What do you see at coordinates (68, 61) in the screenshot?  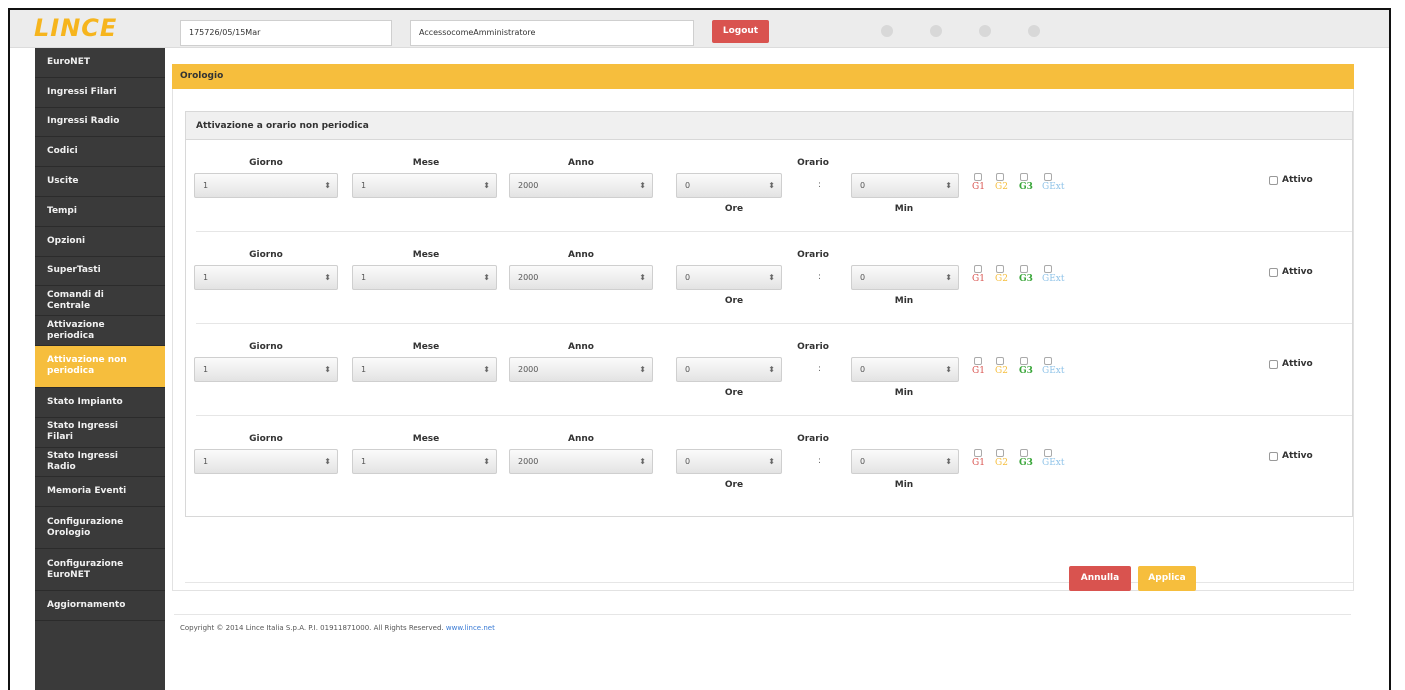 I see `sidebar-item-label: EuroNET` at bounding box center [68, 61].